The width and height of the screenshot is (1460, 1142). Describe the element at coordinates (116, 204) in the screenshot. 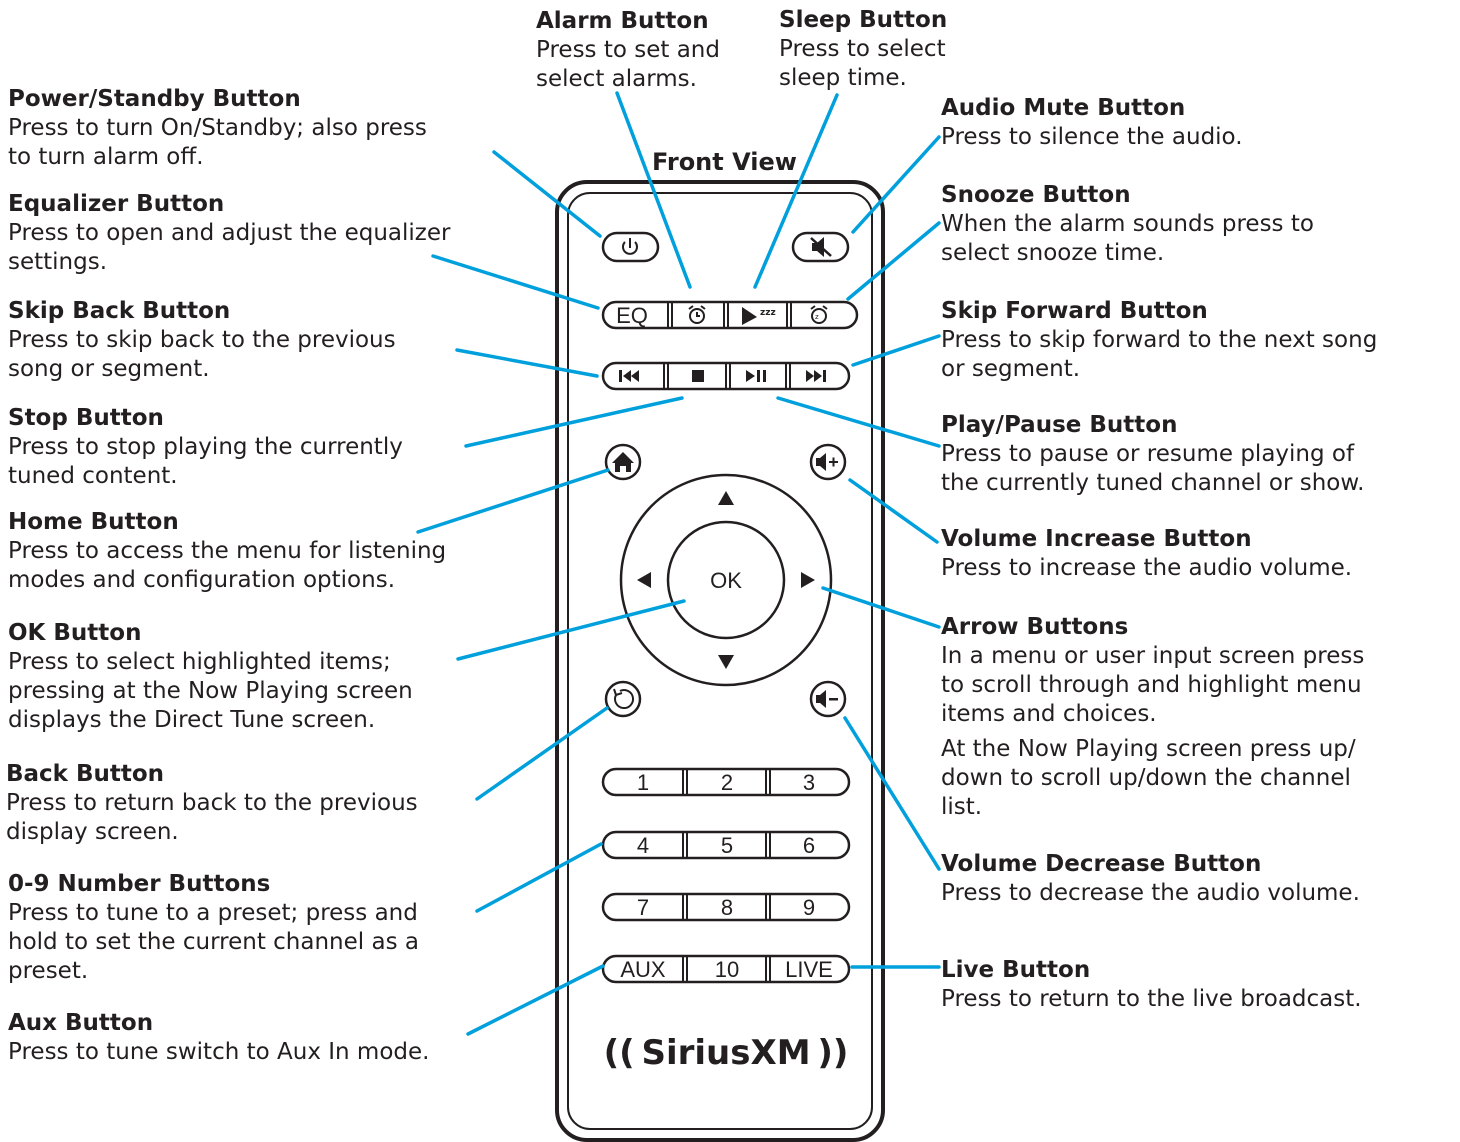

I see `callout-equalizer-title: Equalizer Button` at that location.